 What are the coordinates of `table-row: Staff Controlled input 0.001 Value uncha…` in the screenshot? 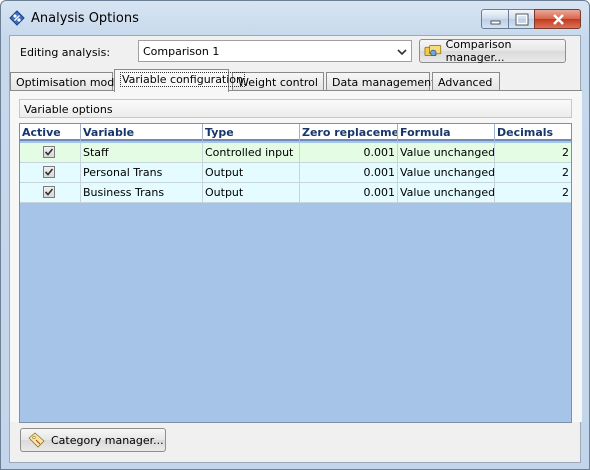 It's located at (295, 153).